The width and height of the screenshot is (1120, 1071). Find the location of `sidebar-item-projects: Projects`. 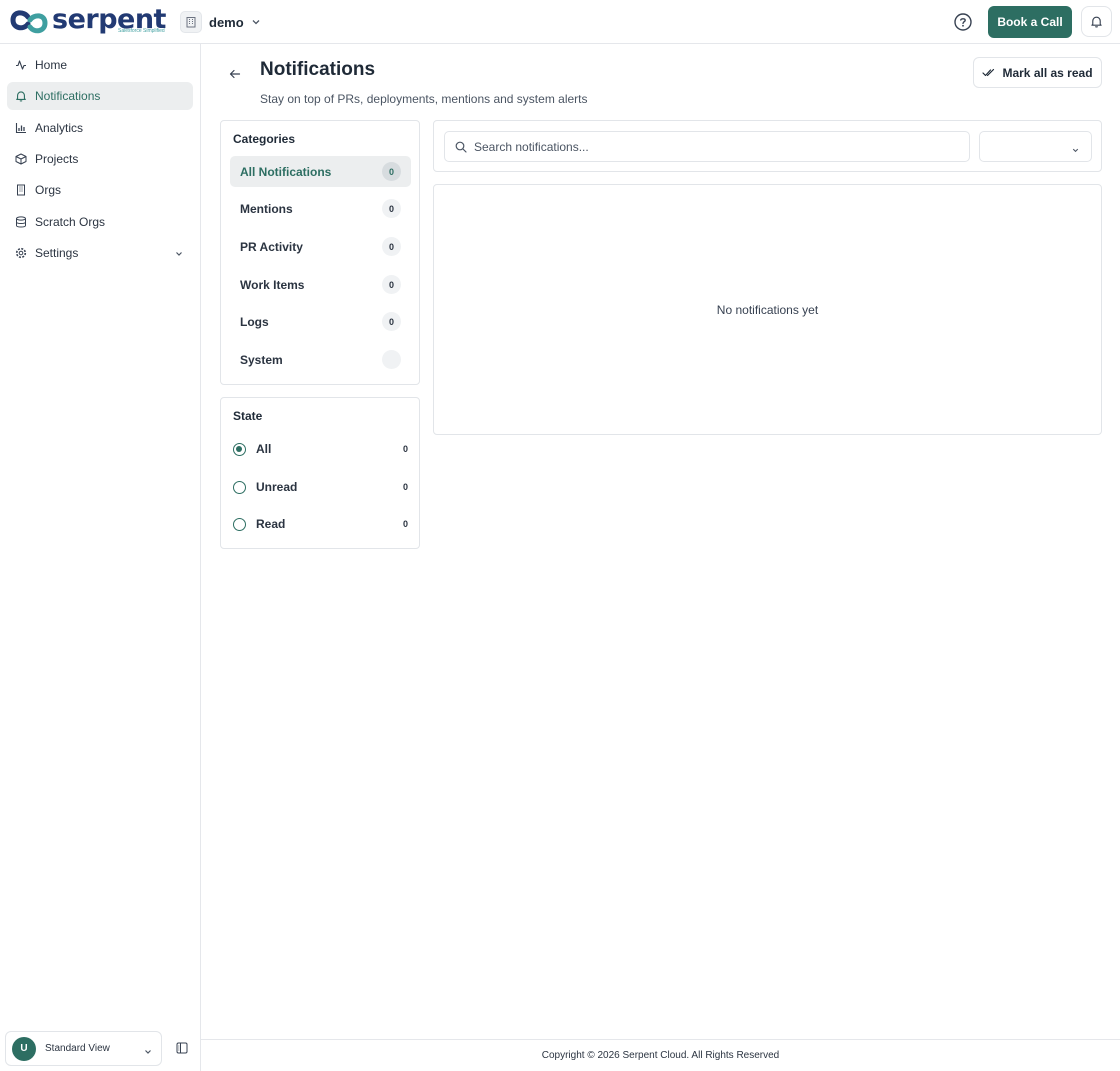

sidebar-item-projects: Projects is located at coordinates (100, 159).